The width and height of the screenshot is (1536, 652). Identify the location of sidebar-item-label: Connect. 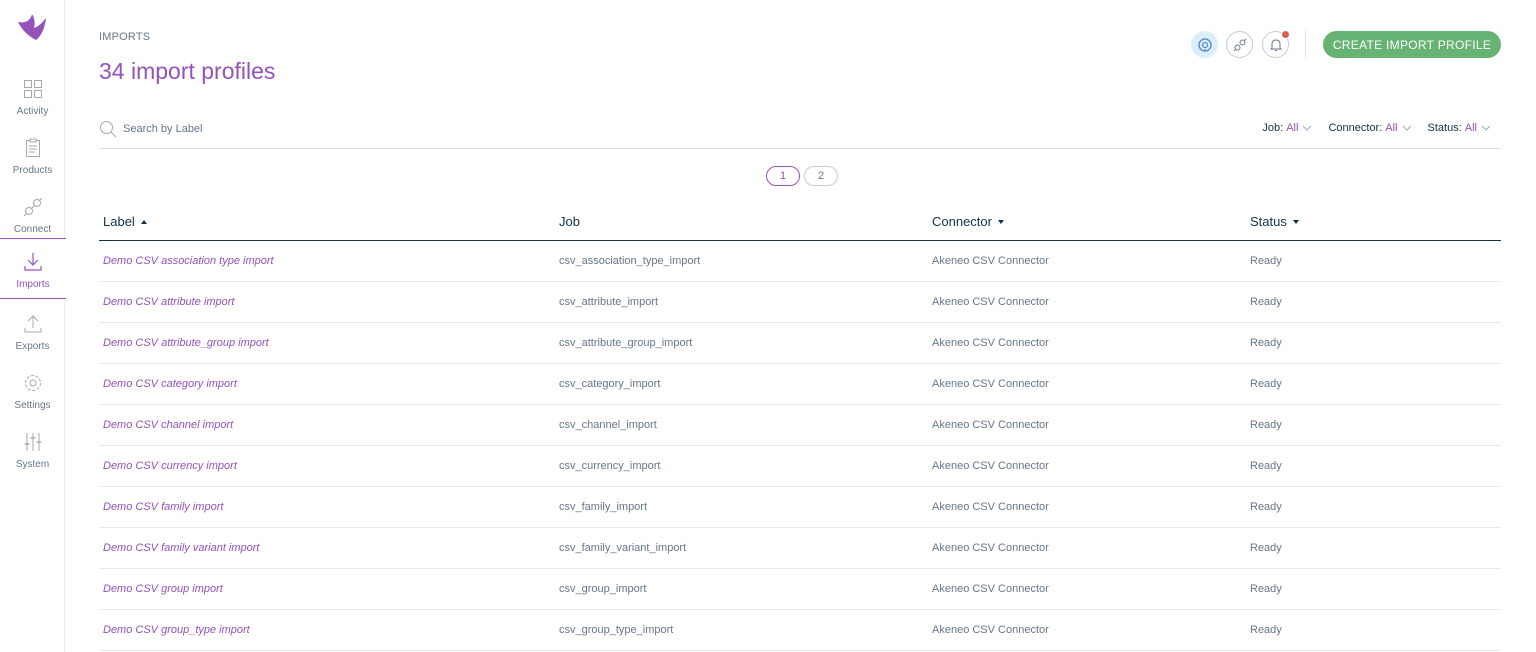
(32, 229).